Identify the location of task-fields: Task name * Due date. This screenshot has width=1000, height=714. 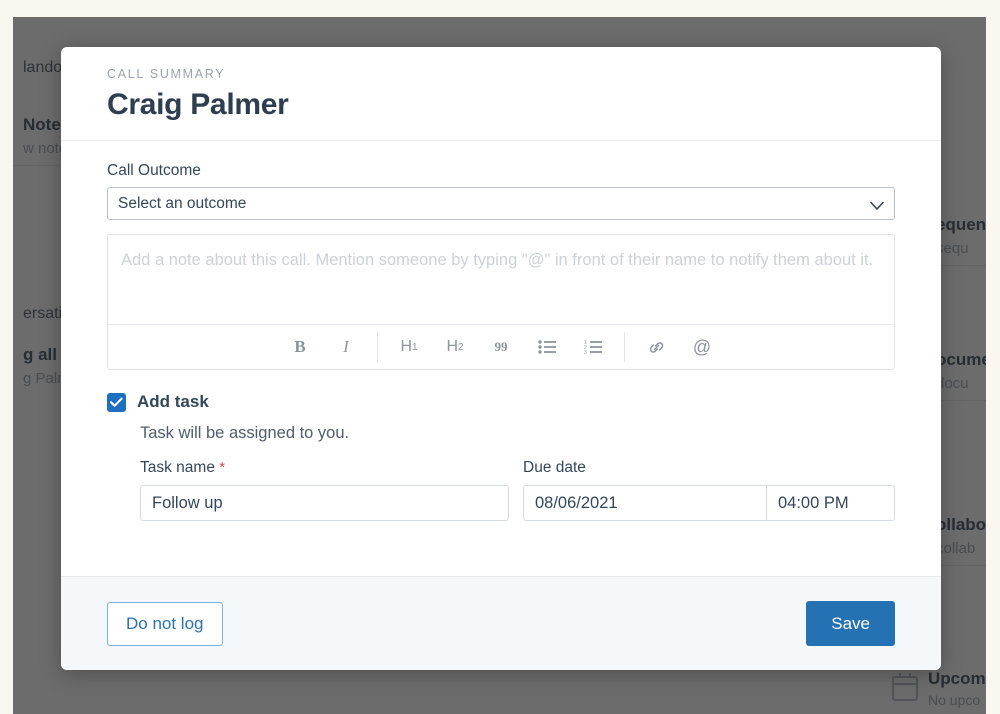
(517, 490).